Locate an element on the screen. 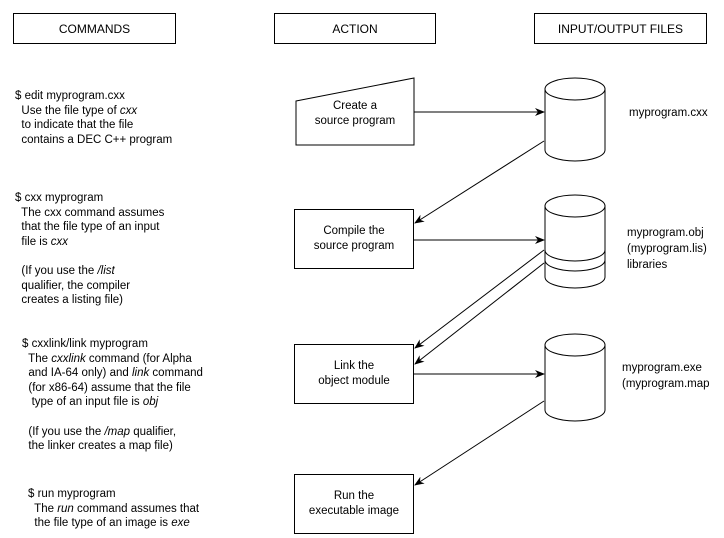  command-line: (If you use the /map qualifier, is located at coordinates (112, 432).